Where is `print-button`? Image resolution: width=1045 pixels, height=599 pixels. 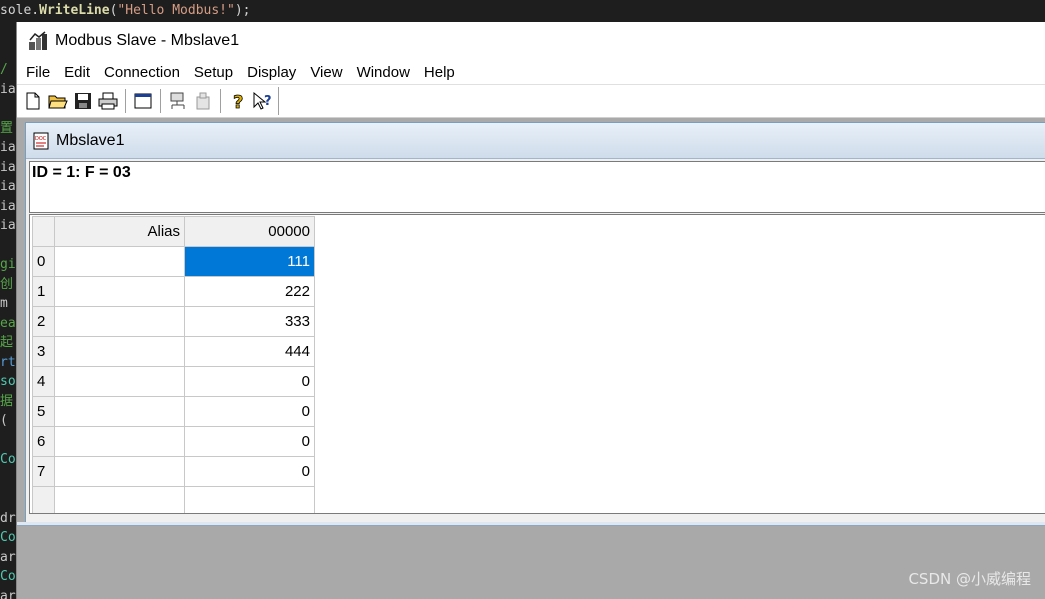 print-button is located at coordinates (107, 101).